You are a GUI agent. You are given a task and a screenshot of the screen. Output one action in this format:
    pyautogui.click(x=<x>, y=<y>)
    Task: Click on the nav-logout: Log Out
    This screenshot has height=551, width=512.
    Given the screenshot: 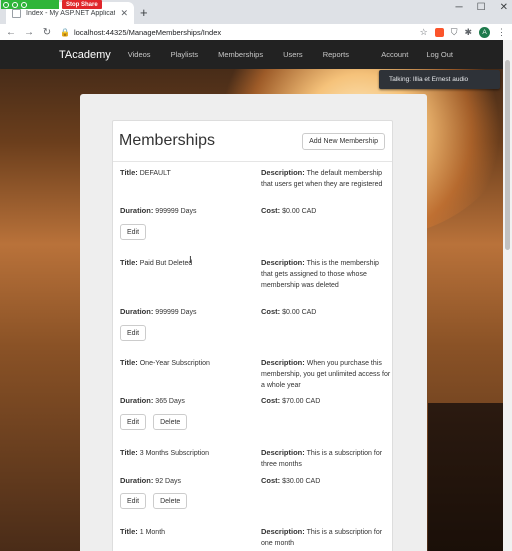 What is the action you would take?
    pyautogui.click(x=439, y=54)
    